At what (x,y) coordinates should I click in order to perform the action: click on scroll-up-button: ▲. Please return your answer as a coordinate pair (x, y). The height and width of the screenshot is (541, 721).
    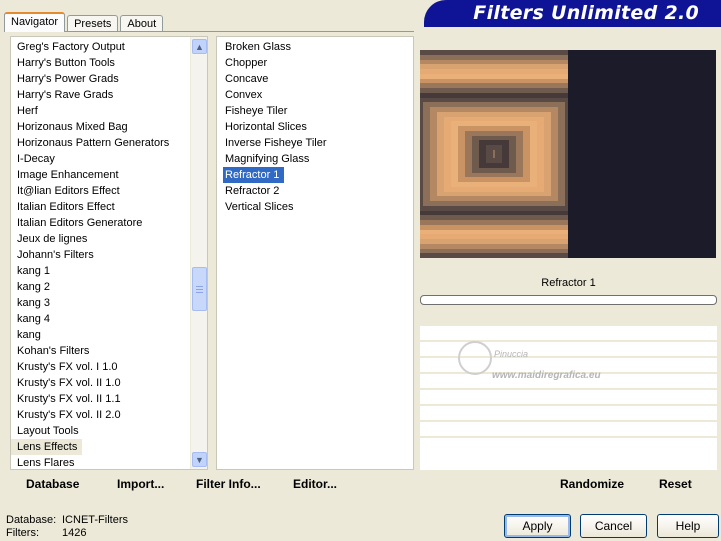
    Looking at the image, I should click on (199, 46).